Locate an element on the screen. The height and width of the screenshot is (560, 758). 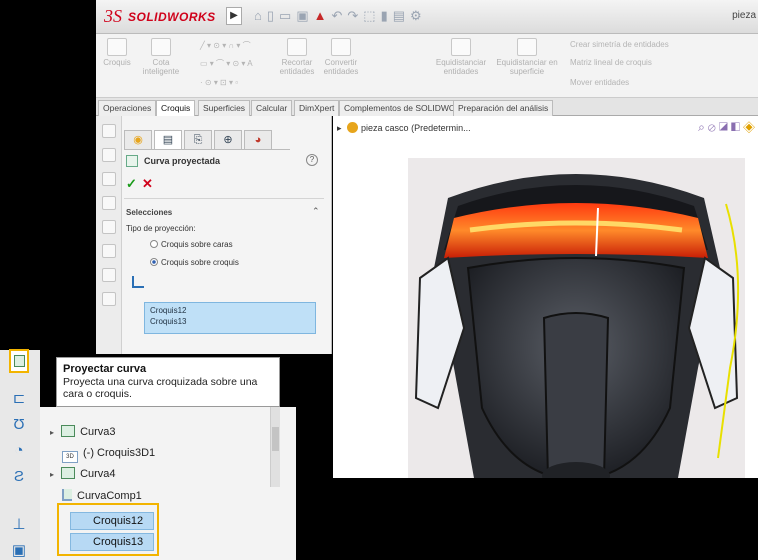
collapse-caret-icon: ⌃ is located at coordinates (316, 211).